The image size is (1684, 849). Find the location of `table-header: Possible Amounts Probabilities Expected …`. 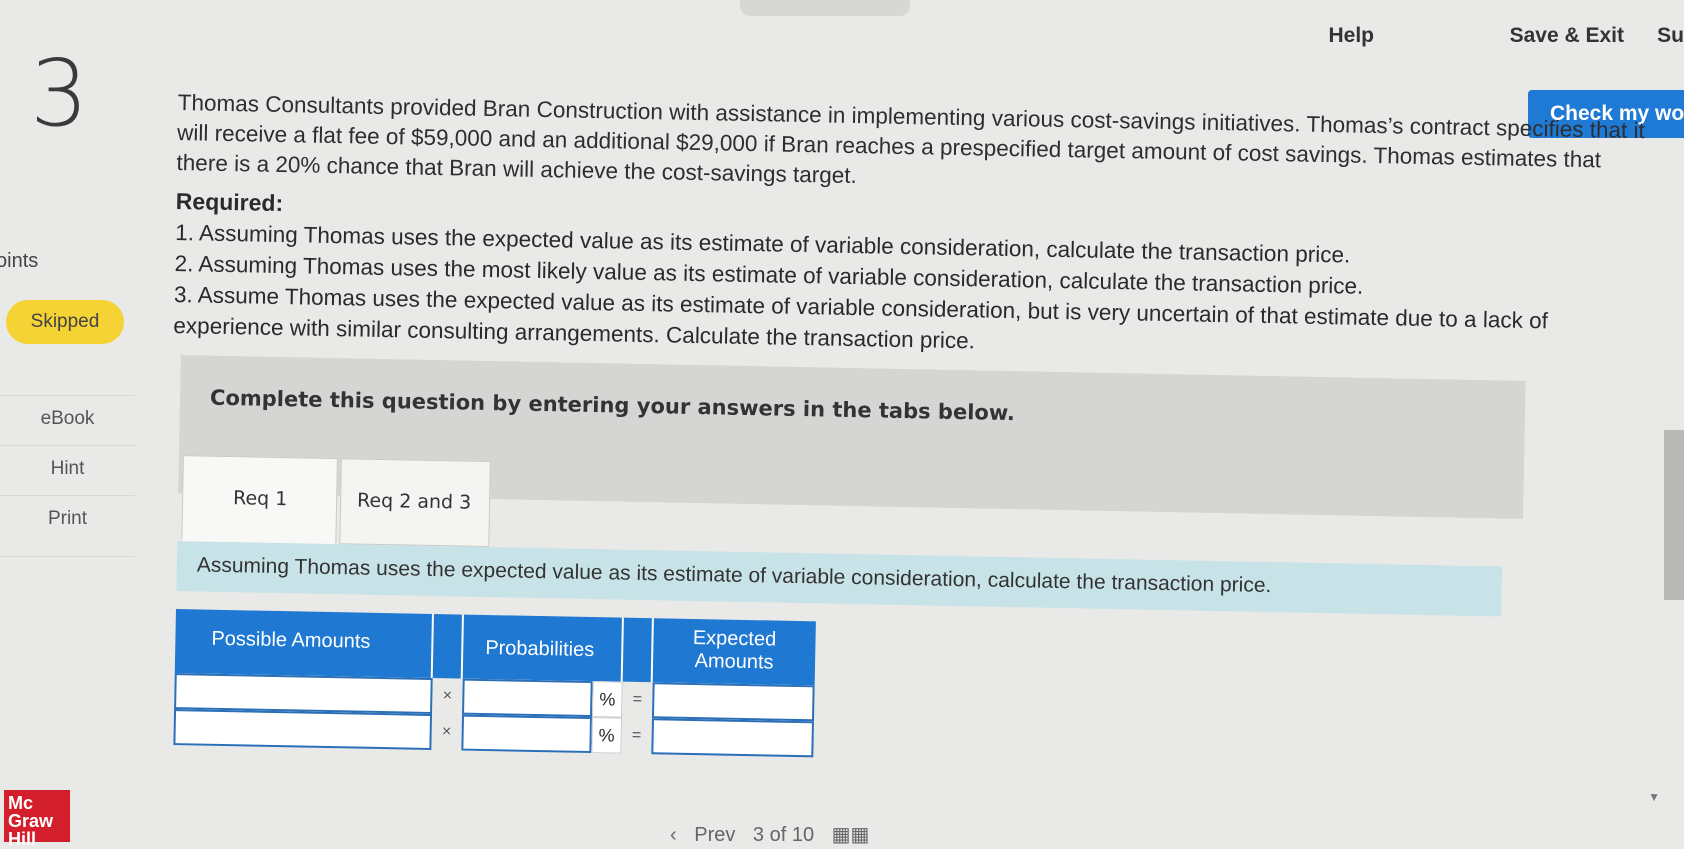

table-header: Possible Amounts Probabilities Expected … is located at coordinates (495, 647).